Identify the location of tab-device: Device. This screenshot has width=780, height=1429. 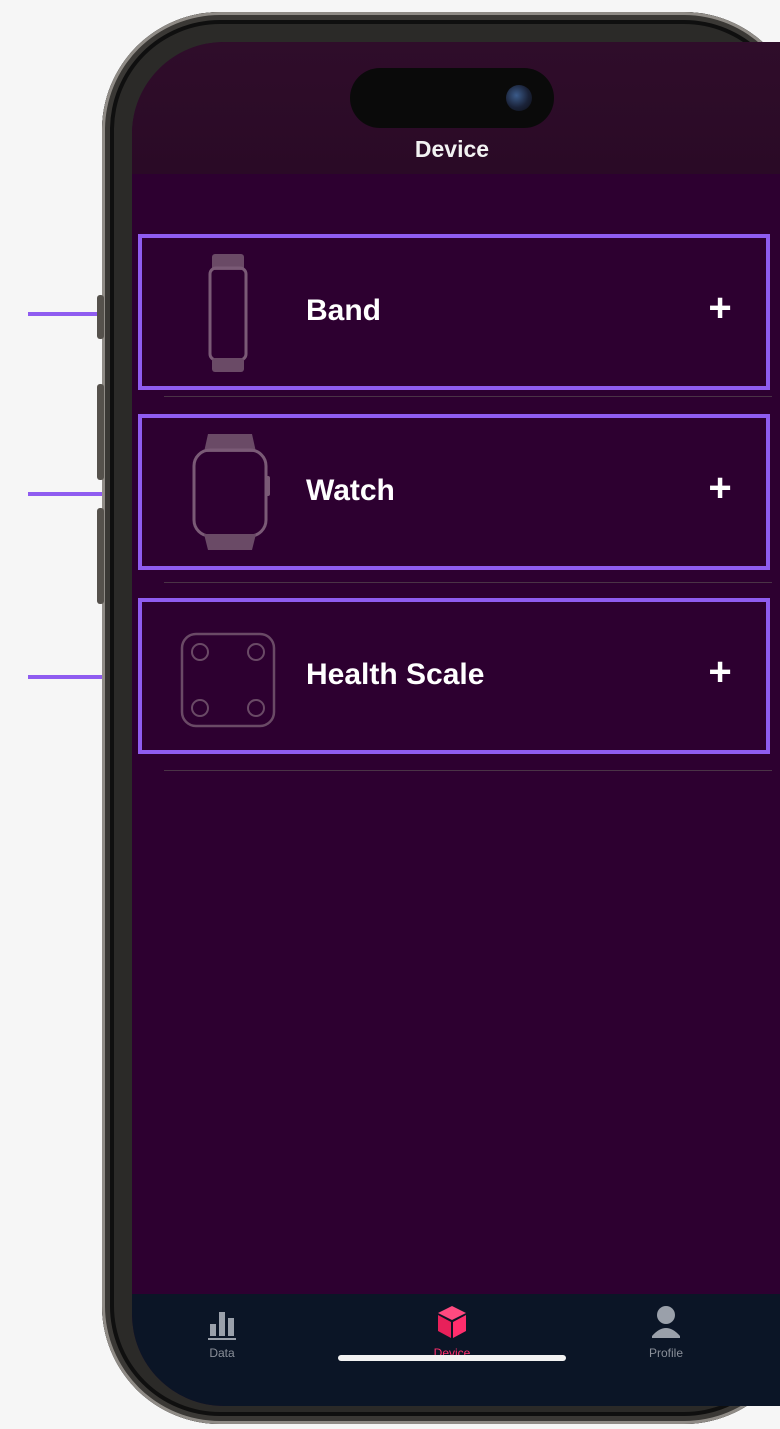
(452, 1342).